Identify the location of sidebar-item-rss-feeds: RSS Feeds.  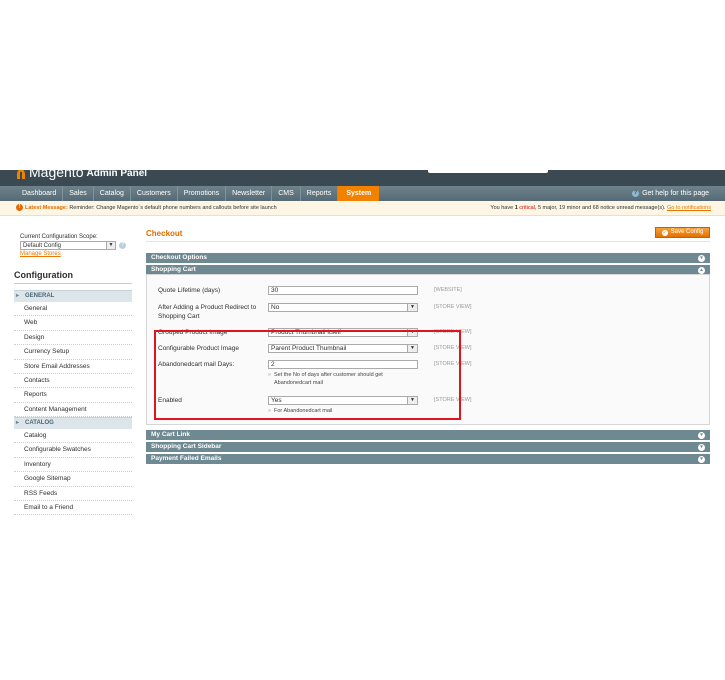
(73, 493).